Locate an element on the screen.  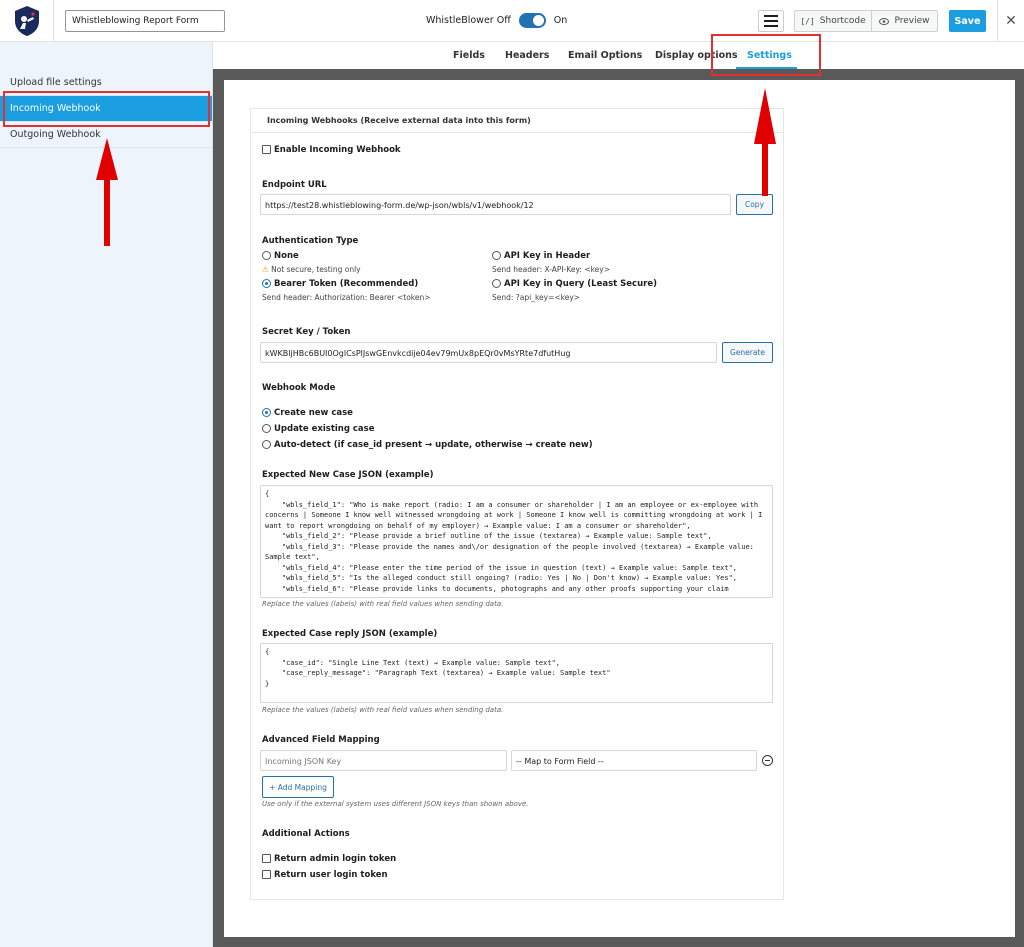
auth-none-label: None is located at coordinates (286, 256).